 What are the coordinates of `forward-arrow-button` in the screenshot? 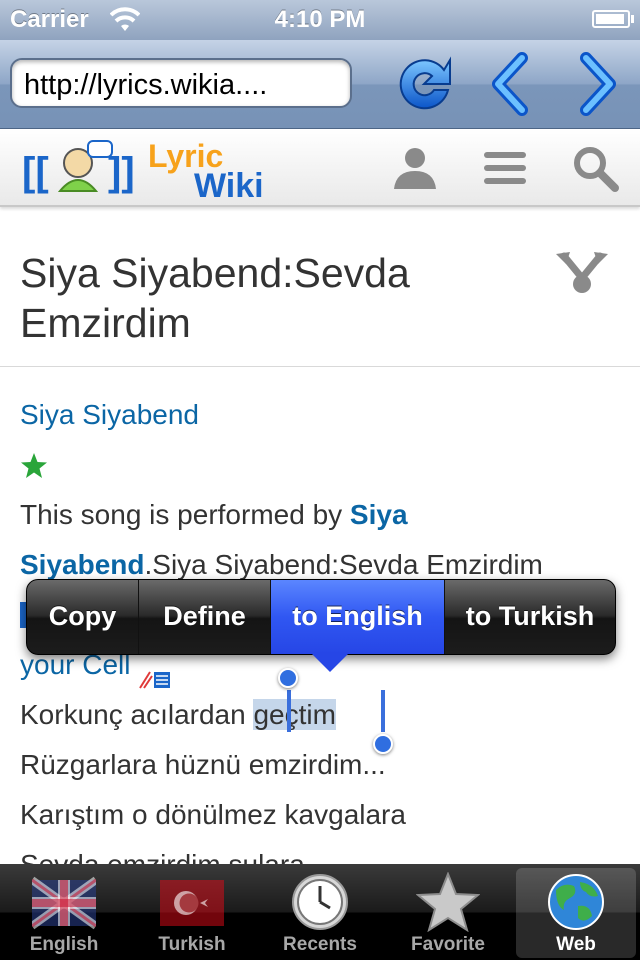 It's located at (596, 84).